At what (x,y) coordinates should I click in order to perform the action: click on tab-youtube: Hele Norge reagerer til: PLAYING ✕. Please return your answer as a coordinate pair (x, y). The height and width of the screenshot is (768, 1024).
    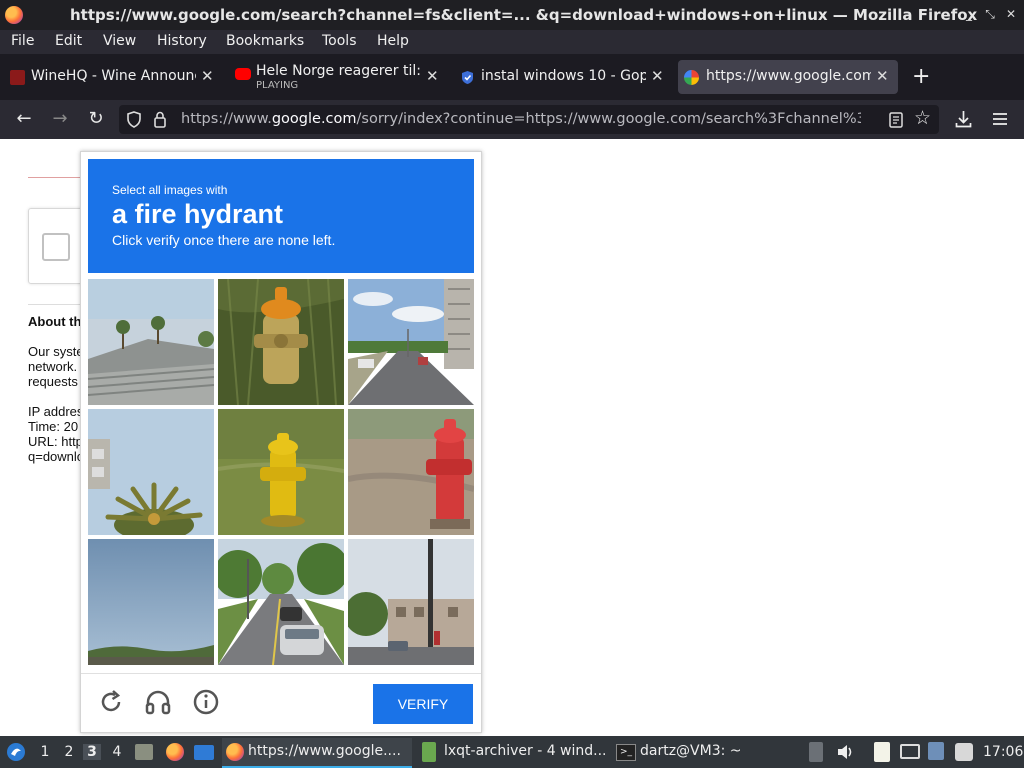
    Looking at the image, I should click on (339, 77).